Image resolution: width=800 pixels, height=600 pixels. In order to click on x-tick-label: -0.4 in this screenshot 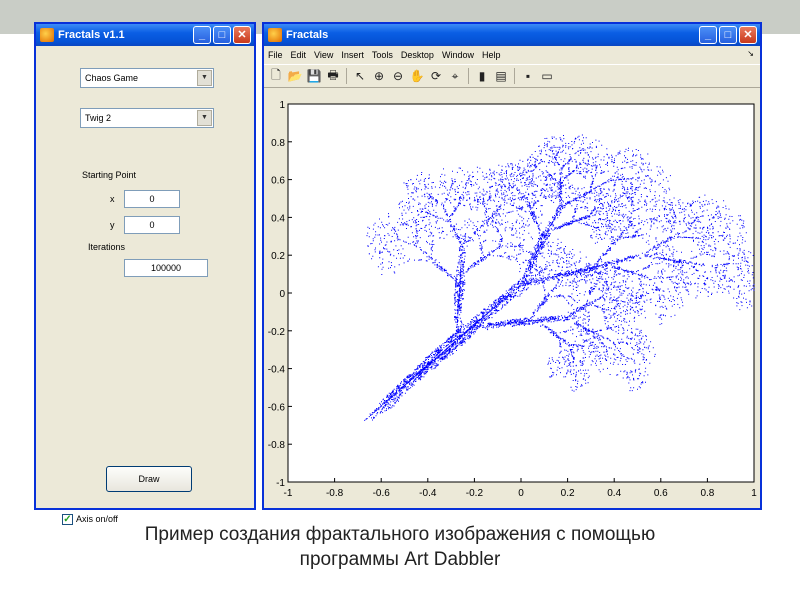, I will do `click(428, 493)`.